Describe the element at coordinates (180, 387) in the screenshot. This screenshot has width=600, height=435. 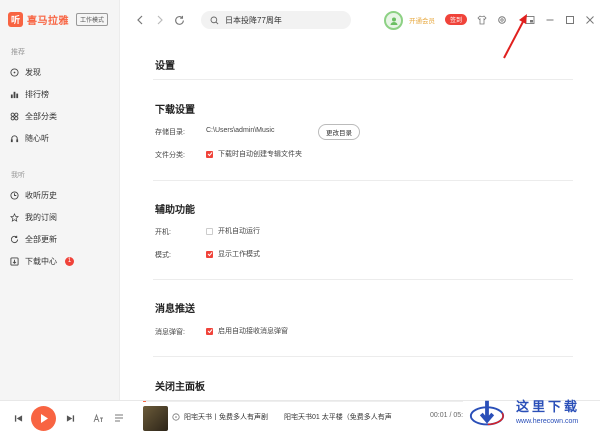
I see `close-panel-heading: 关闭主面板` at that location.